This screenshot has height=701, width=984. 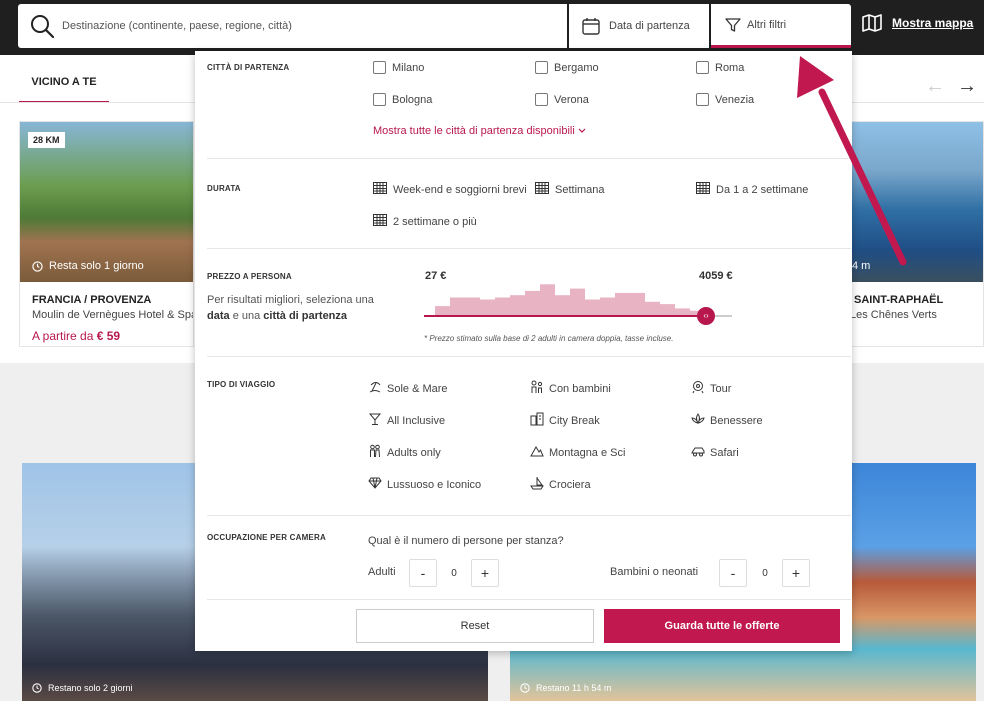 I want to click on show-map-link: Mostra mappa, so click(x=917, y=23).